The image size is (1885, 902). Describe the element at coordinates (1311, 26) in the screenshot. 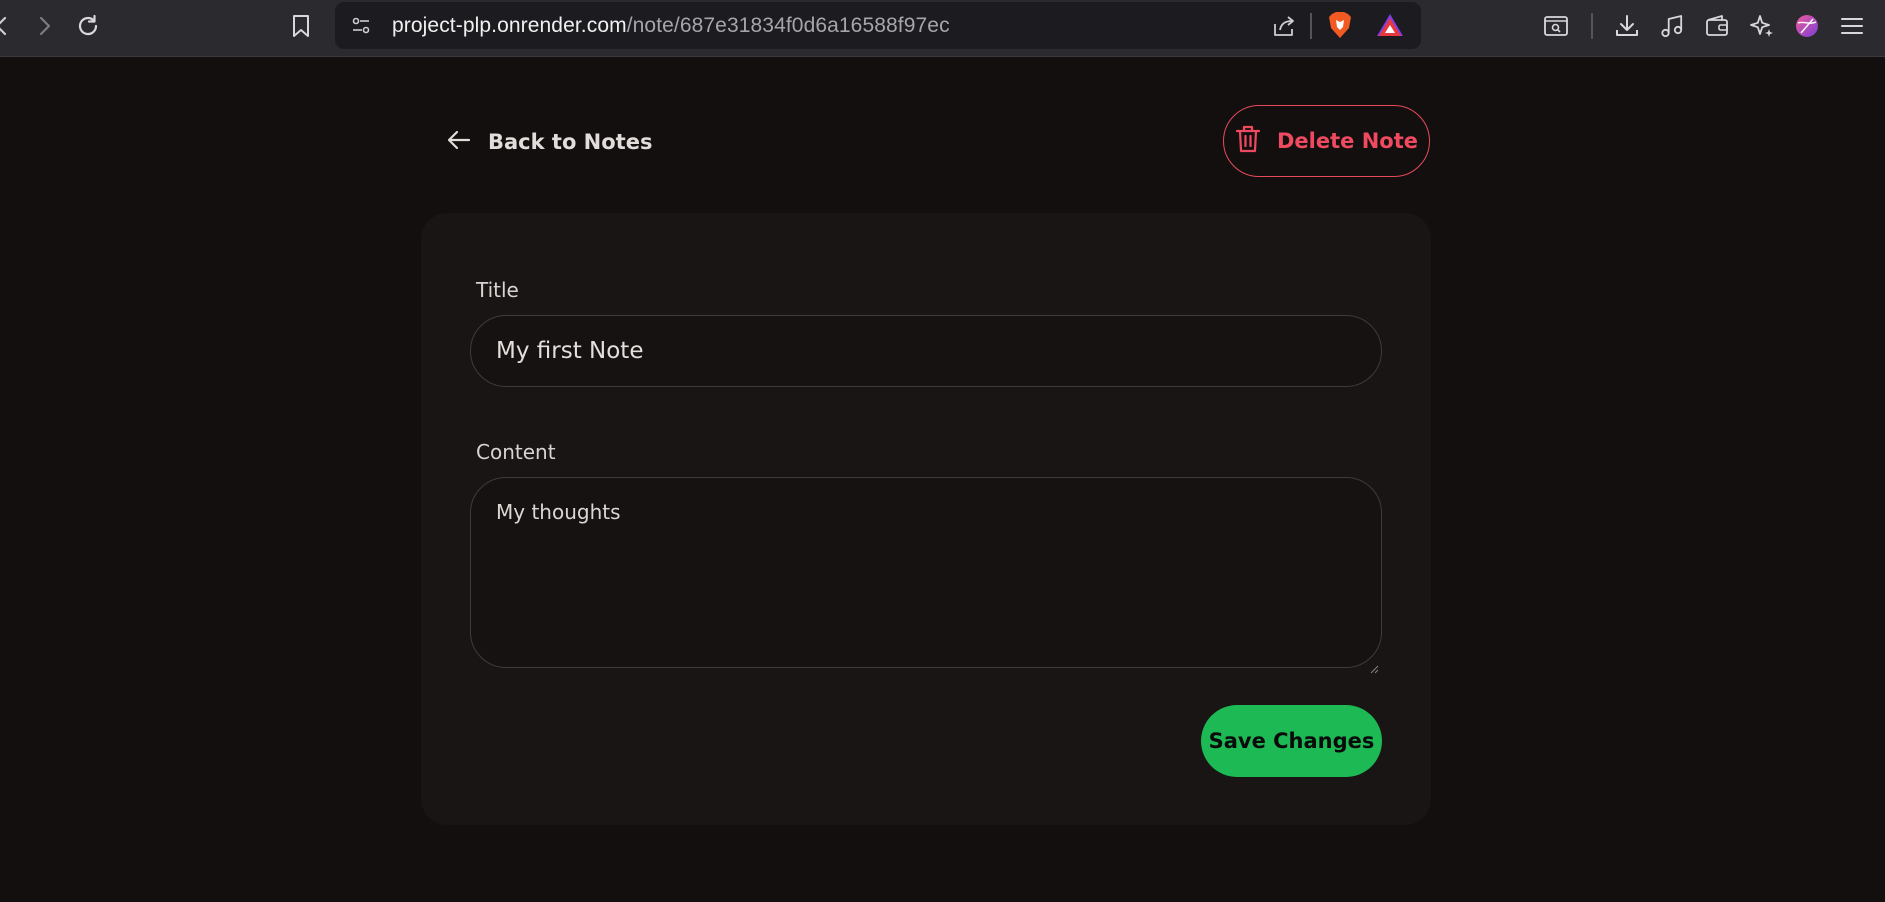

I see `address-separator` at that location.